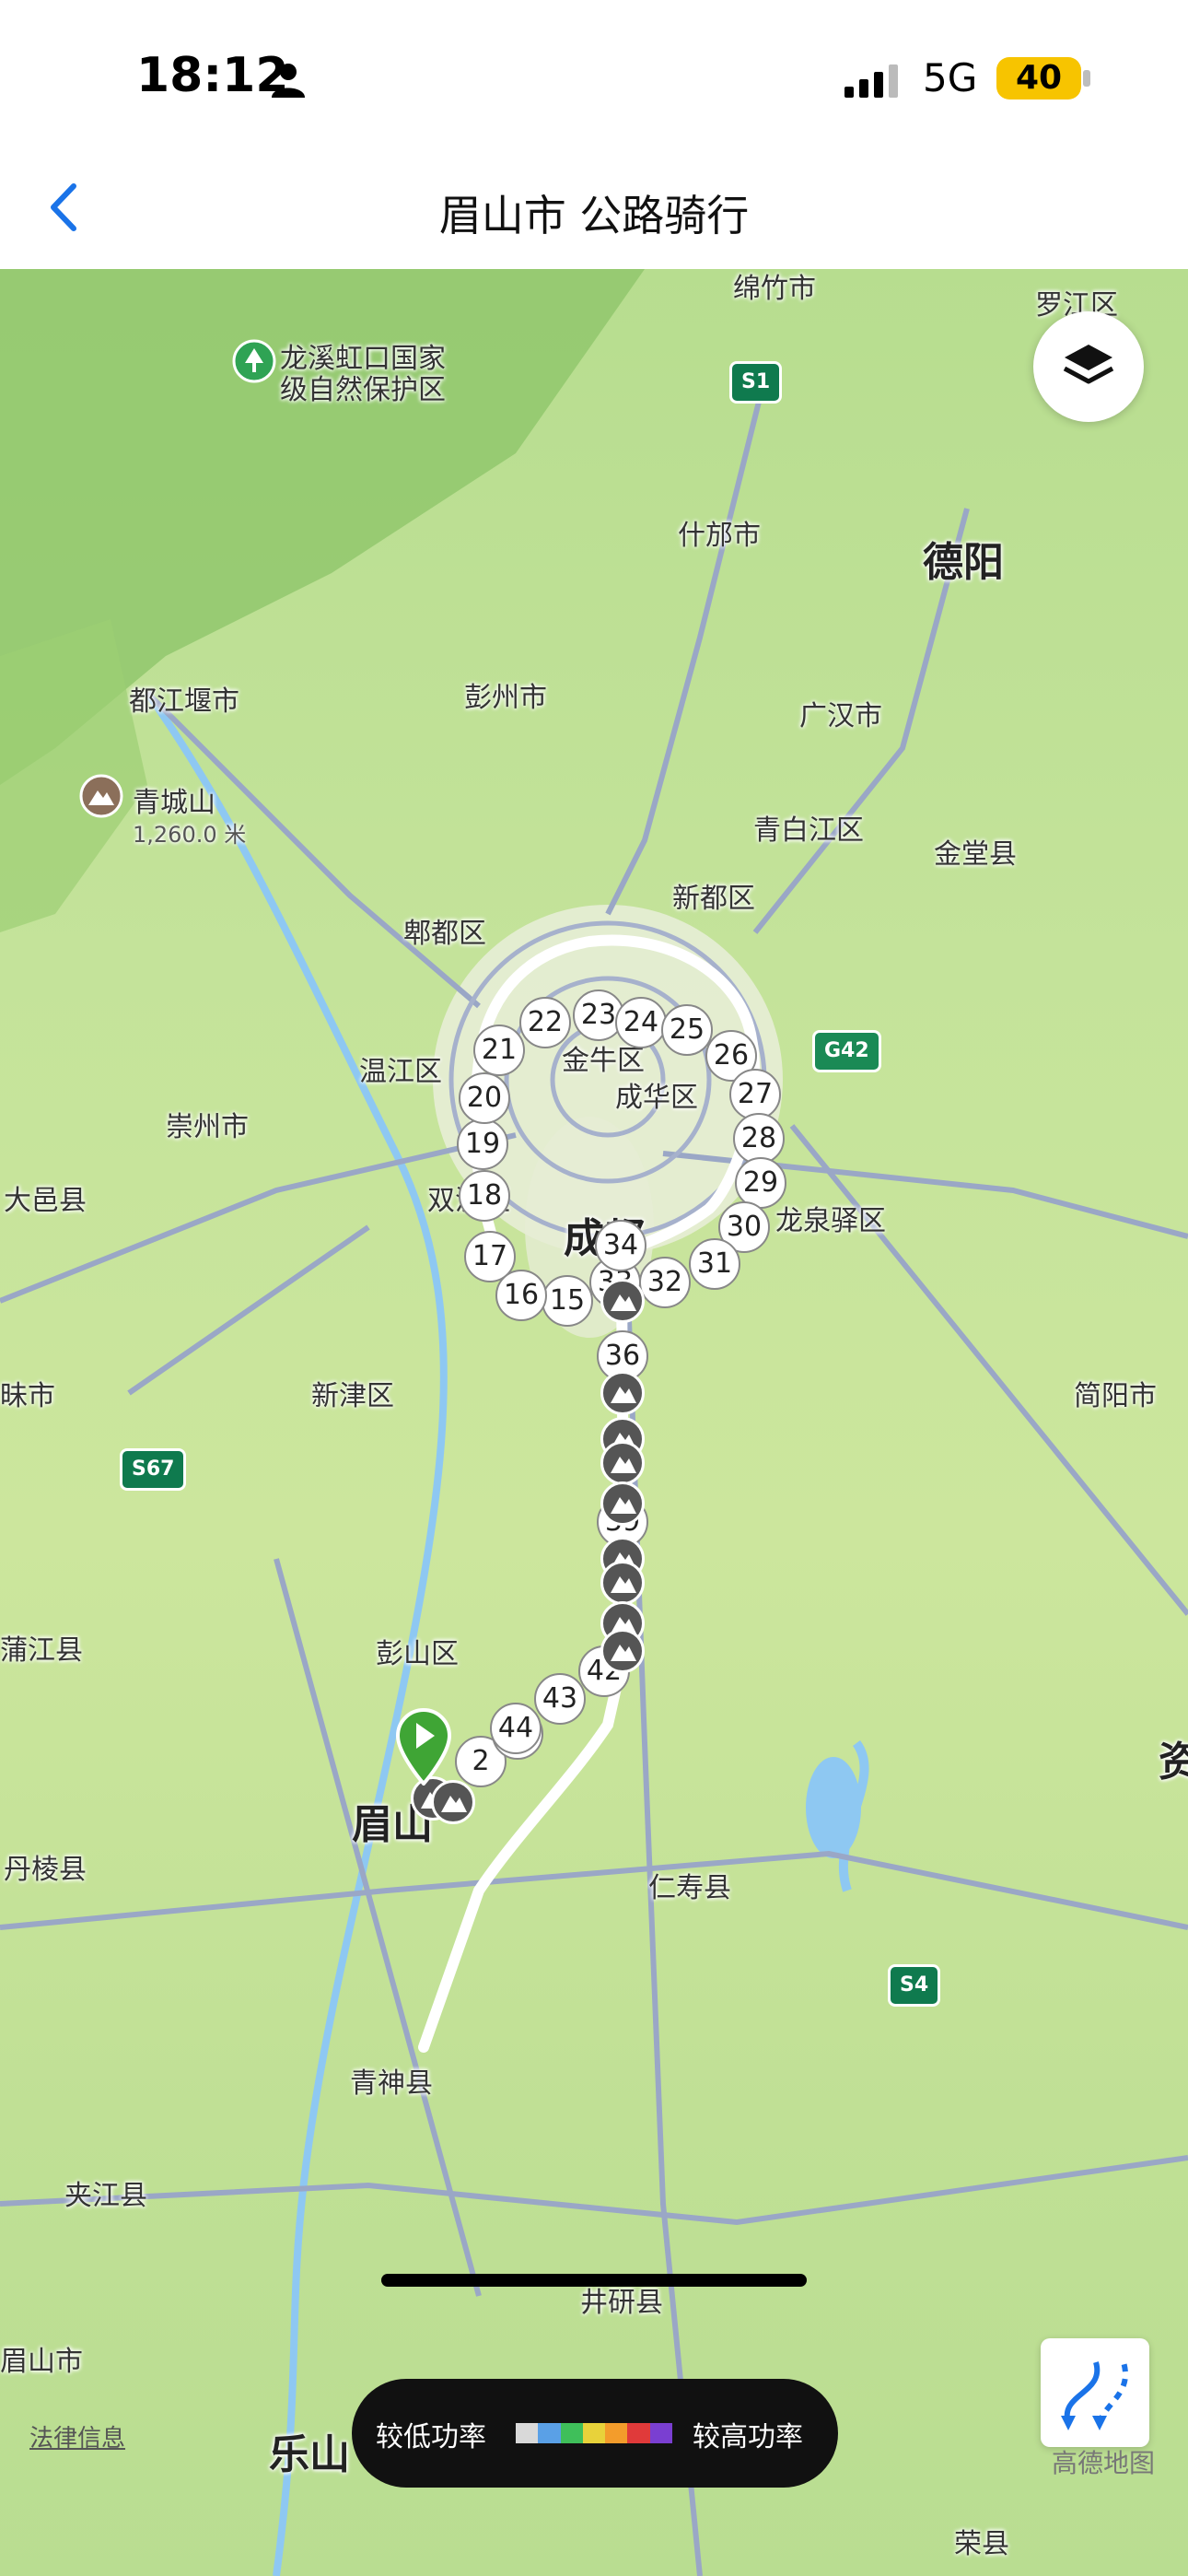 The width and height of the screenshot is (1188, 2576). What do you see at coordinates (490, 1256) in the screenshot?
I see `route-km-marker: 17` at bounding box center [490, 1256].